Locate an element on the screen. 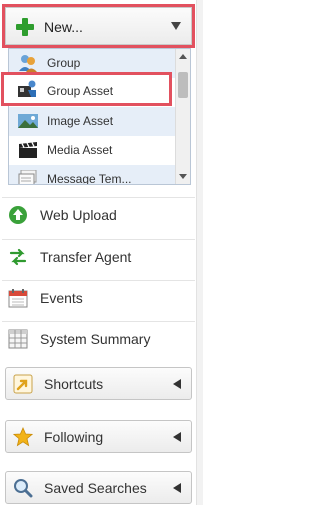  summary-icon is located at coordinates (18, 339).